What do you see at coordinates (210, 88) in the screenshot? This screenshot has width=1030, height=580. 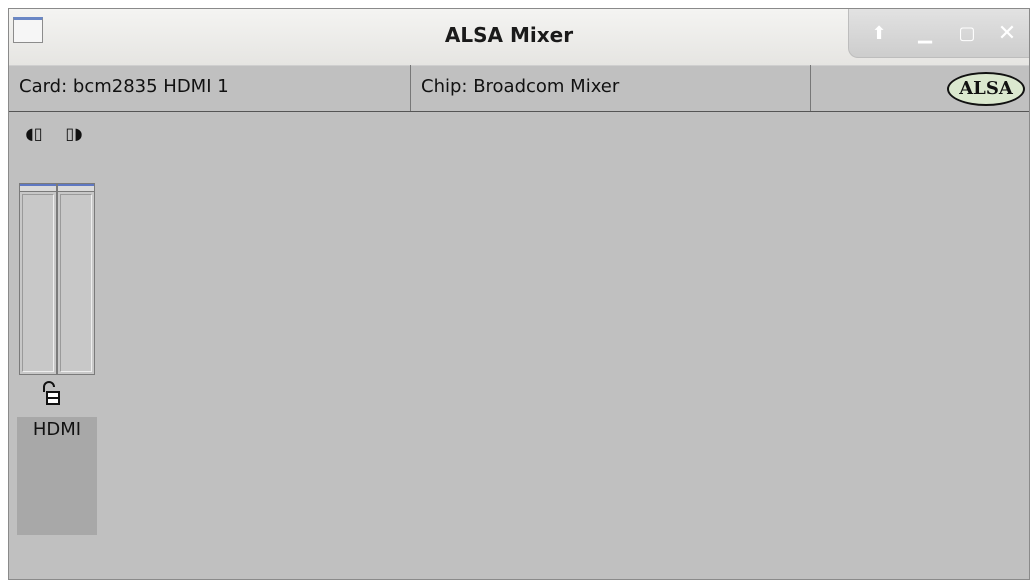 I see `card-label: Card: bcm2835 HDMI 1` at bounding box center [210, 88].